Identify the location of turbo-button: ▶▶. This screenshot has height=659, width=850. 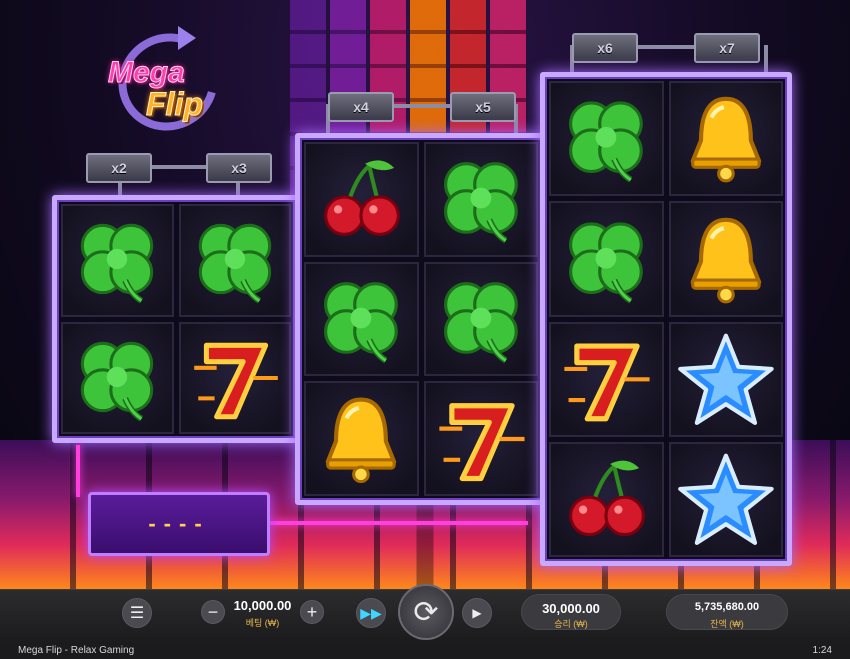
(371, 613).